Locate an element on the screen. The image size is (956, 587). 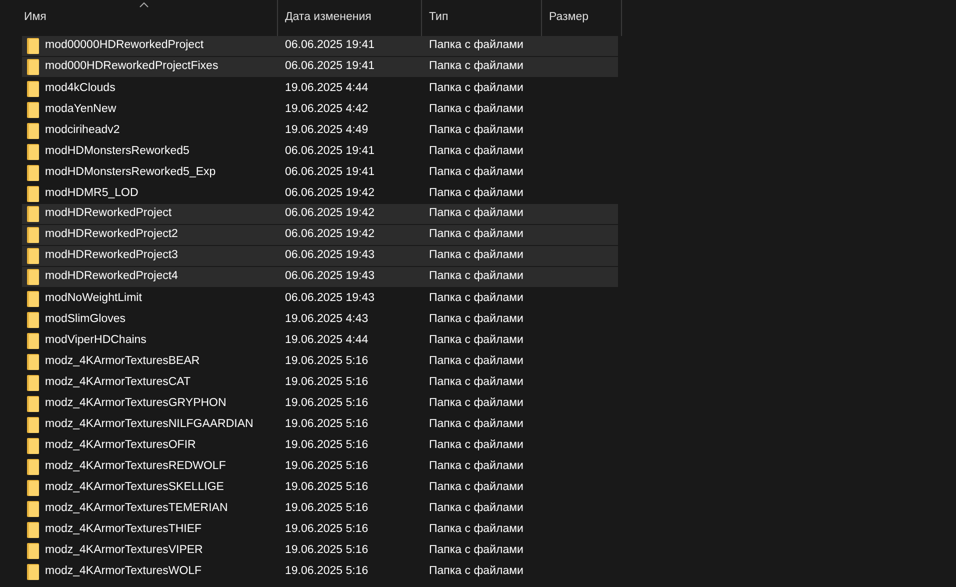
file-row: modz_4KArmorTexturesSKELLIGE 19.06.2025 5:16 Папка с файлами is located at coordinates (320, 487).